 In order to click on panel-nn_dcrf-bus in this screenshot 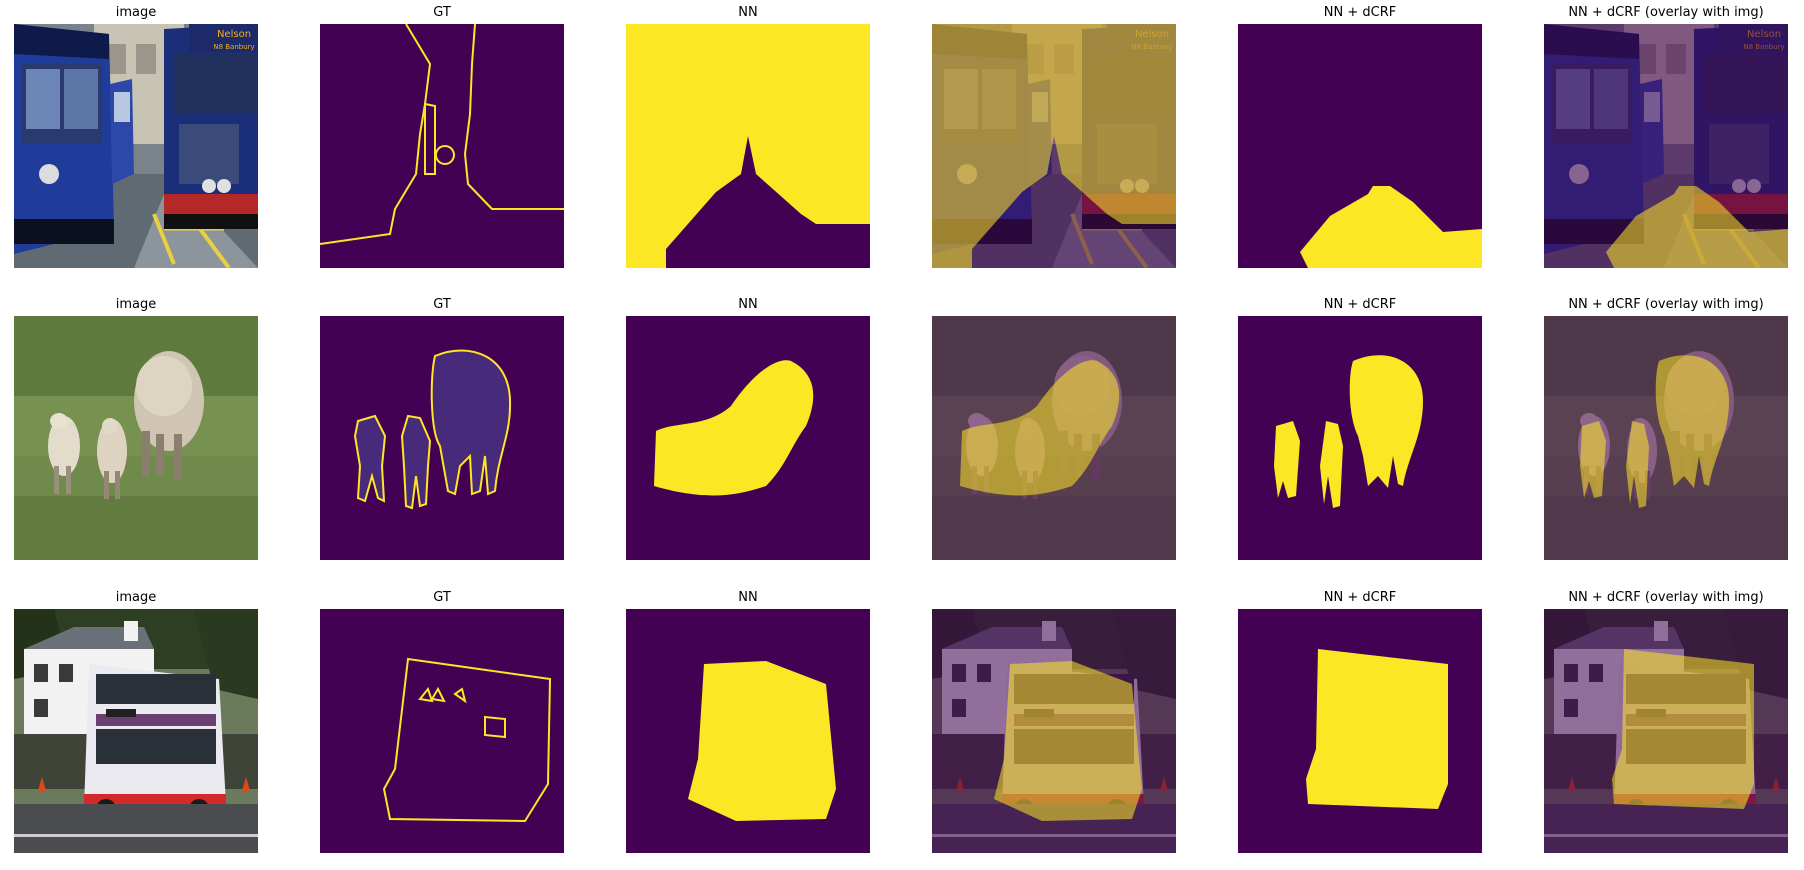, I will do `click(1360, 731)`.